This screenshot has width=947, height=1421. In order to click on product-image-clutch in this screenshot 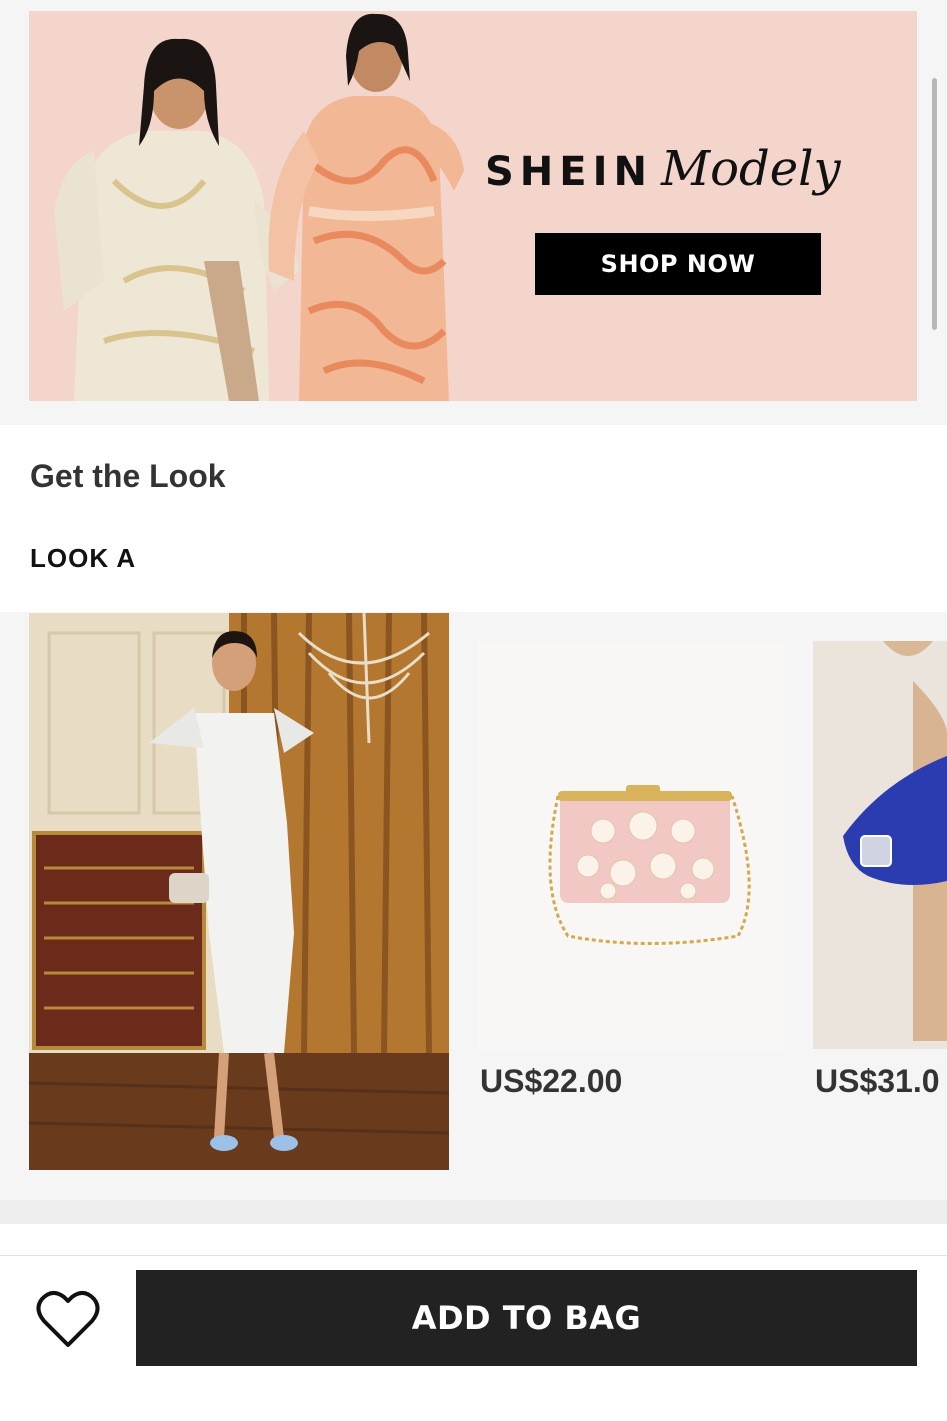, I will do `click(631, 845)`.